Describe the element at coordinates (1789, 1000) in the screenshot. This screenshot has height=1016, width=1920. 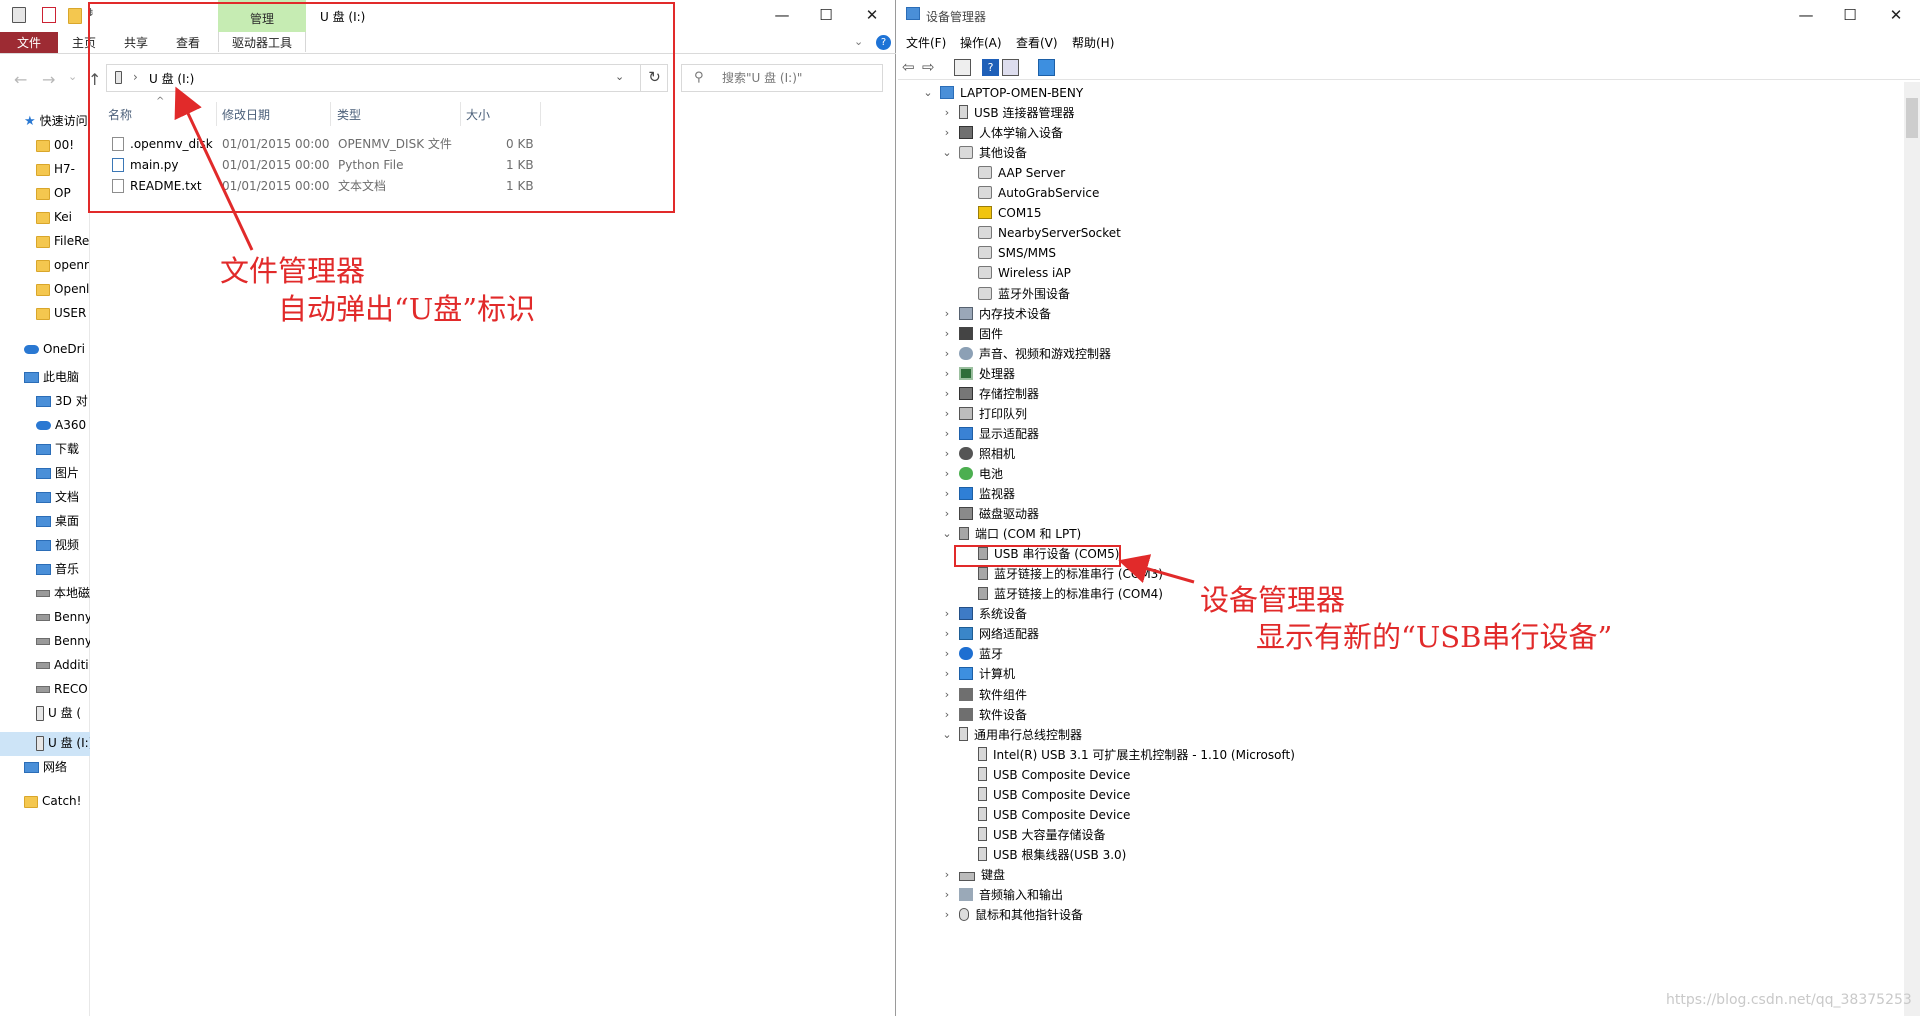
I see `watermark: https://blog.csdn.net/qq_38375253` at that location.